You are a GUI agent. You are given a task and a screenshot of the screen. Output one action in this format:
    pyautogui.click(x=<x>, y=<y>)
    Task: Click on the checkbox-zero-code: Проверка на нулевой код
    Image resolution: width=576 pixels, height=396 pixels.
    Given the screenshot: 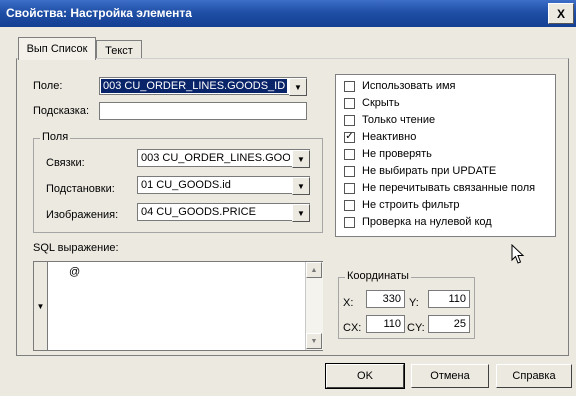 What is the action you would take?
    pyautogui.click(x=418, y=222)
    